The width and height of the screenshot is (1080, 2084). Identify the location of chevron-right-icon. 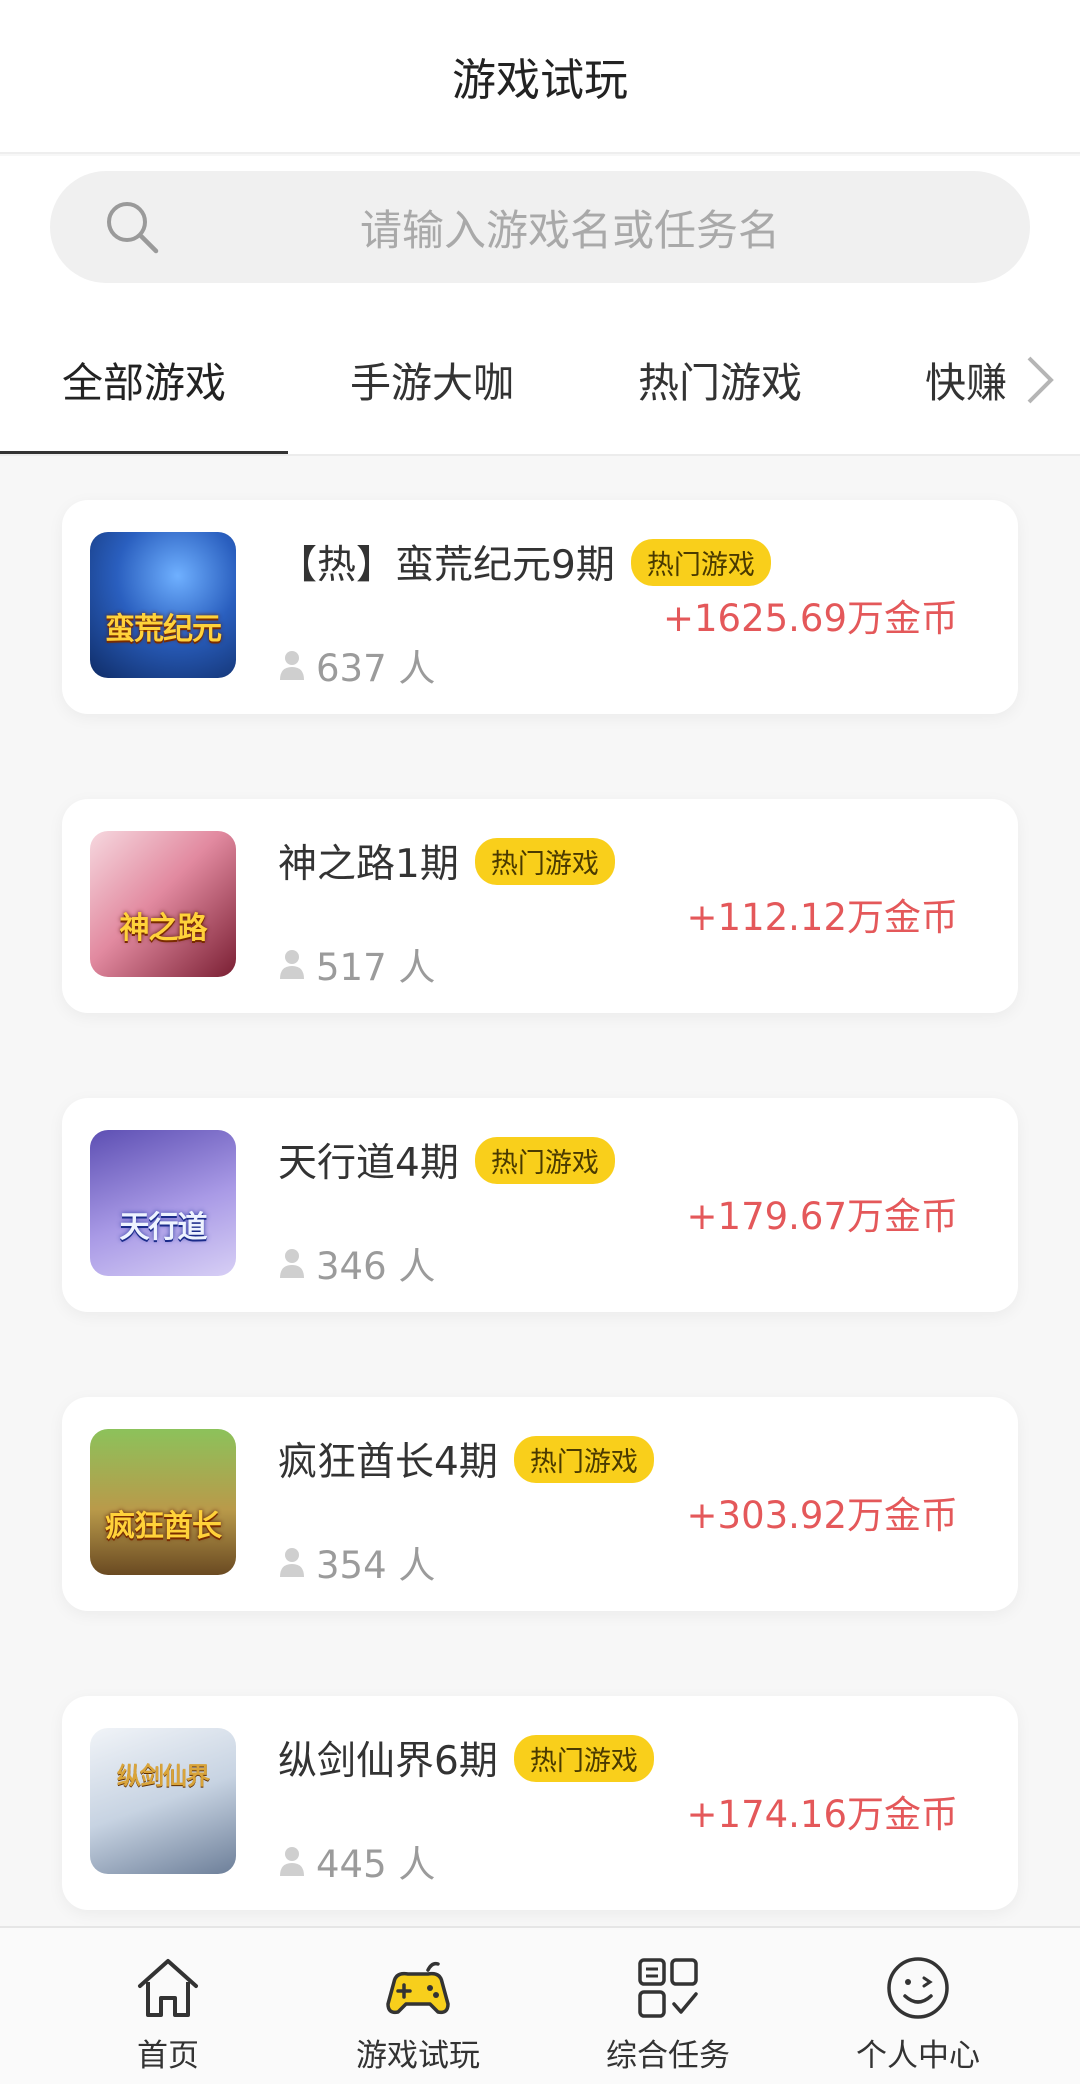
(1040, 380).